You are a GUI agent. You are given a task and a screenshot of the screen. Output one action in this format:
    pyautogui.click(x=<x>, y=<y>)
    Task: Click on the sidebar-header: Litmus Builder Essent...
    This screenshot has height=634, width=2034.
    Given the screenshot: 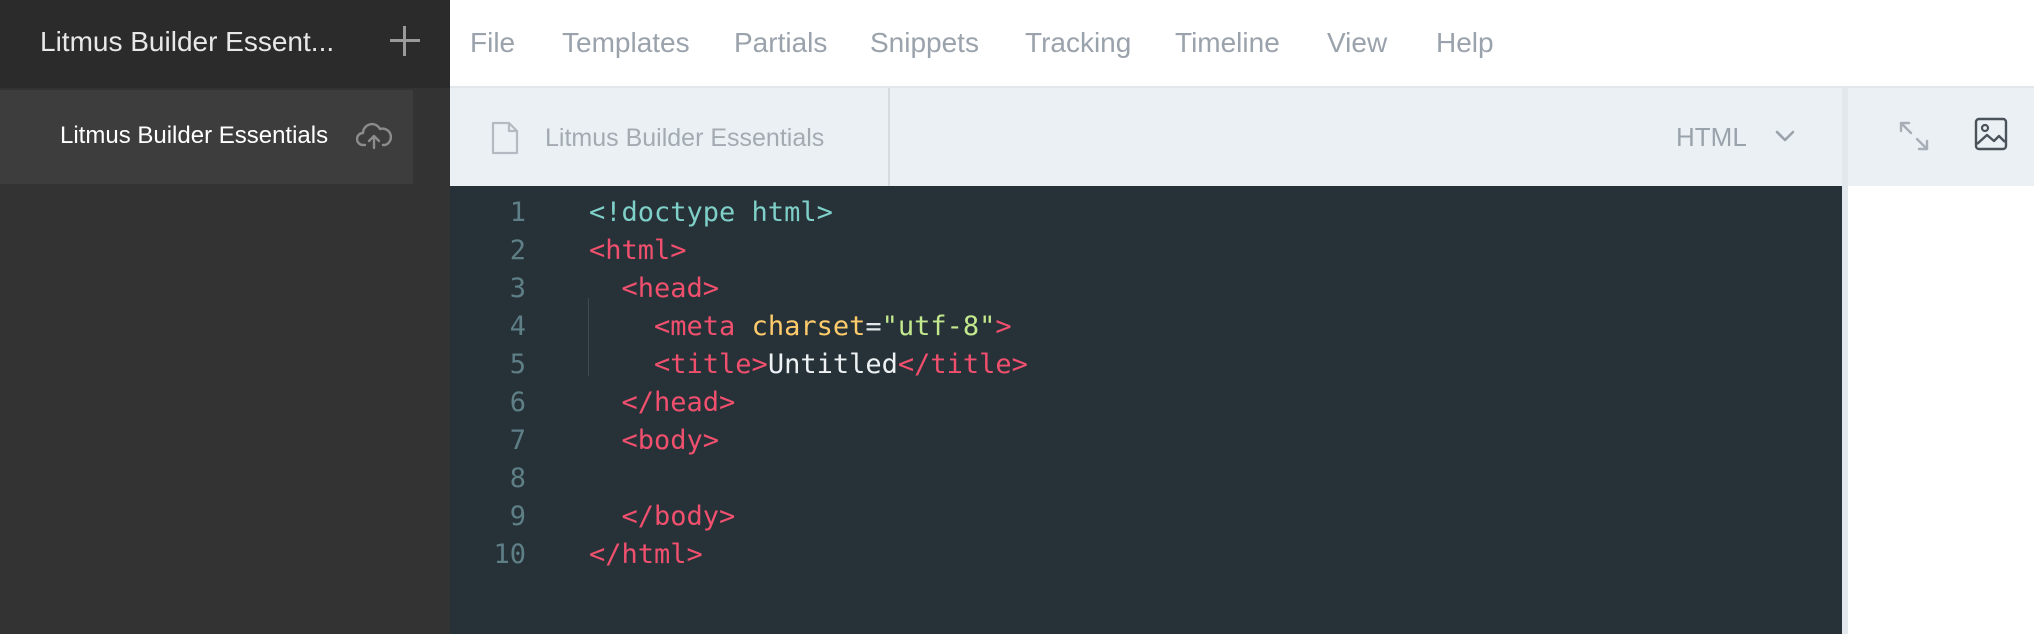 What is the action you would take?
    pyautogui.click(x=225, y=44)
    